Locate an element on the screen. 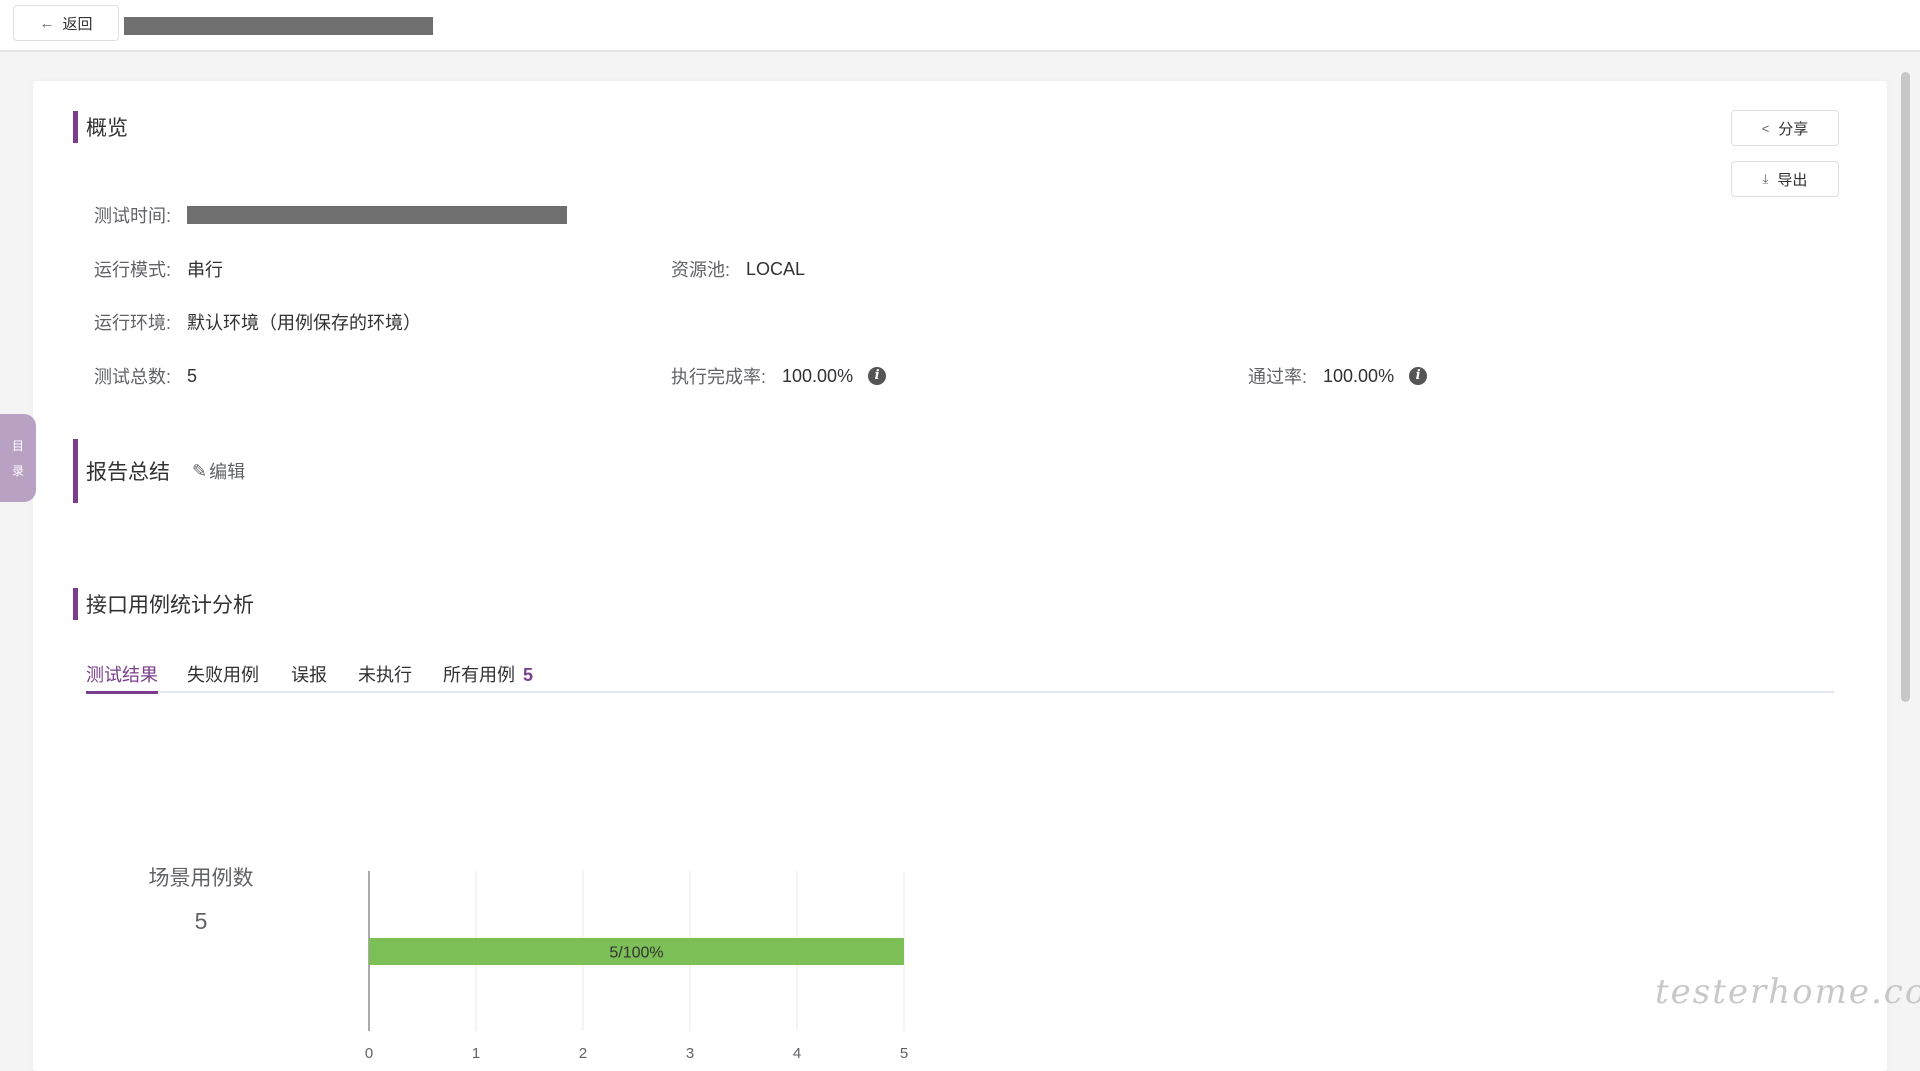  x-tick-label: 4 is located at coordinates (797, 1053).